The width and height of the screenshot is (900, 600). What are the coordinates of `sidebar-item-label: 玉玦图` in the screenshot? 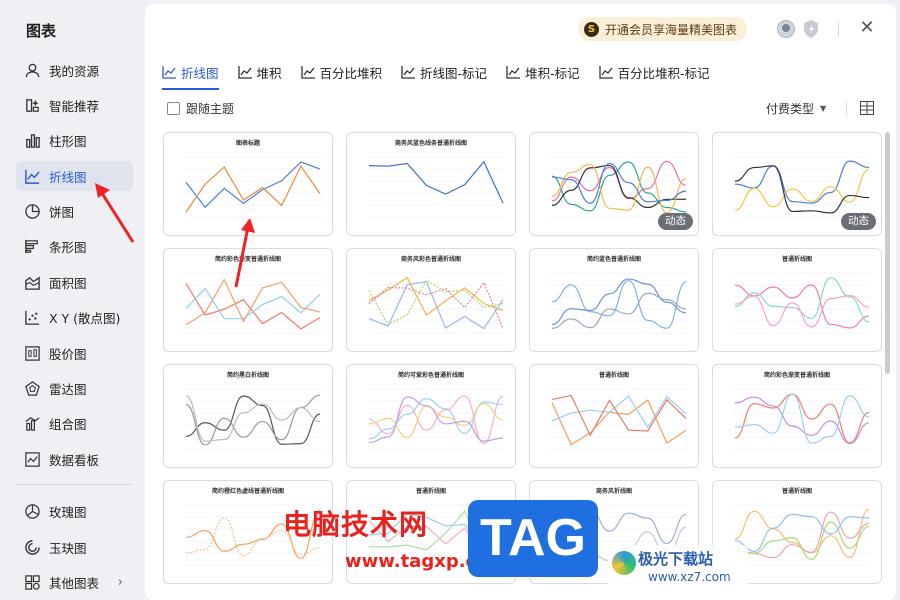 It's located at (68, 548).